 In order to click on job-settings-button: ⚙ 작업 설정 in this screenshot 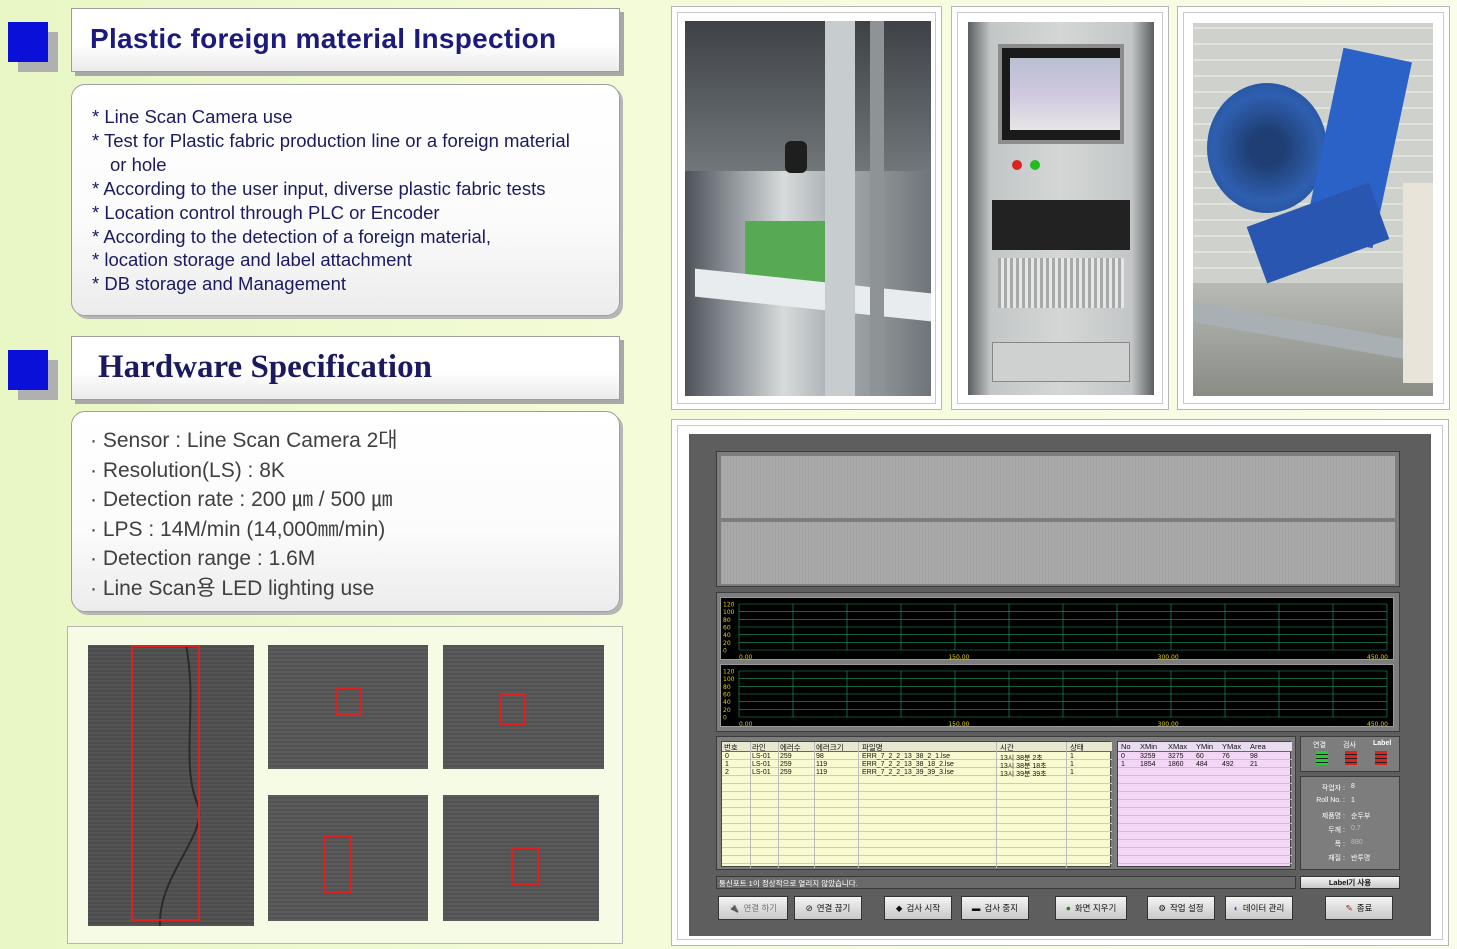, I will do `click(1181, 908)`.